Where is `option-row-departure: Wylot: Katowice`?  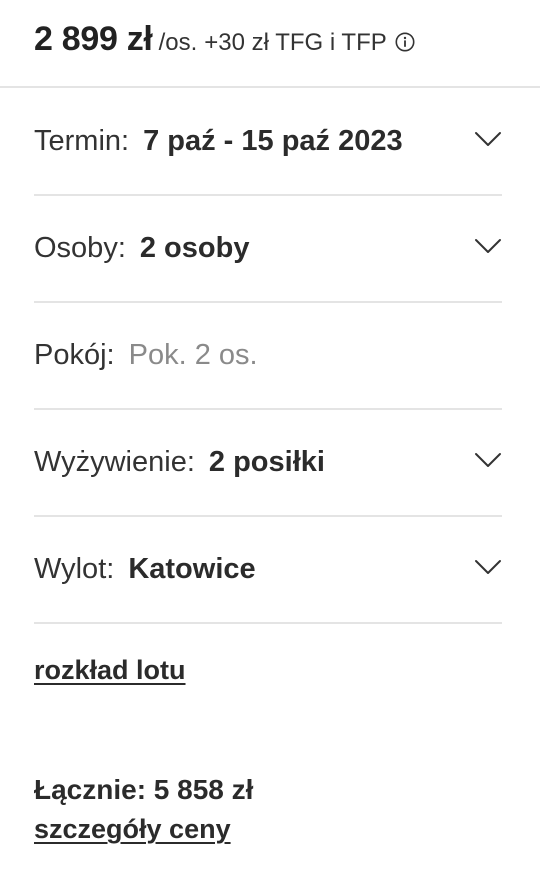 option-row-departure: Wylot: Katowice is located at coordinates (268, 570).